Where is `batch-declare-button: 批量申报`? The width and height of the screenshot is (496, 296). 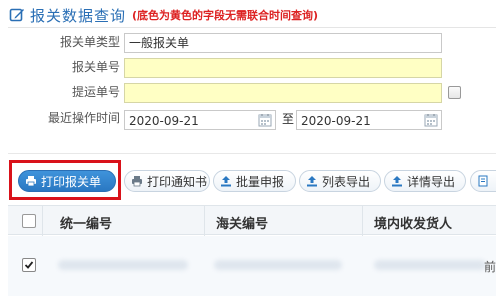 batch-declare-button: 批量申报 is located at coordinates (254, 181).